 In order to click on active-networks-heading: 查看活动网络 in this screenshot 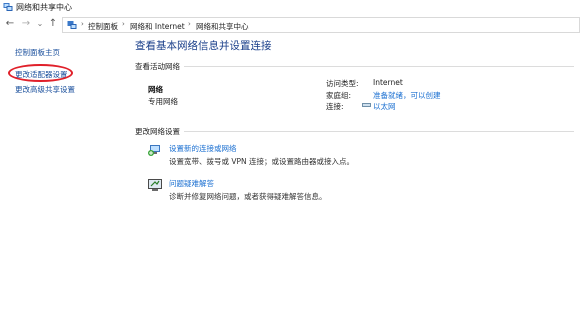, I will do `click(157, 66)`.